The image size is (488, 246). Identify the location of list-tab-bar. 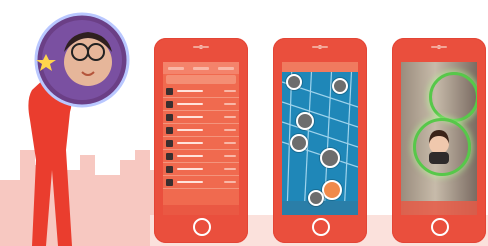
(201, 68).